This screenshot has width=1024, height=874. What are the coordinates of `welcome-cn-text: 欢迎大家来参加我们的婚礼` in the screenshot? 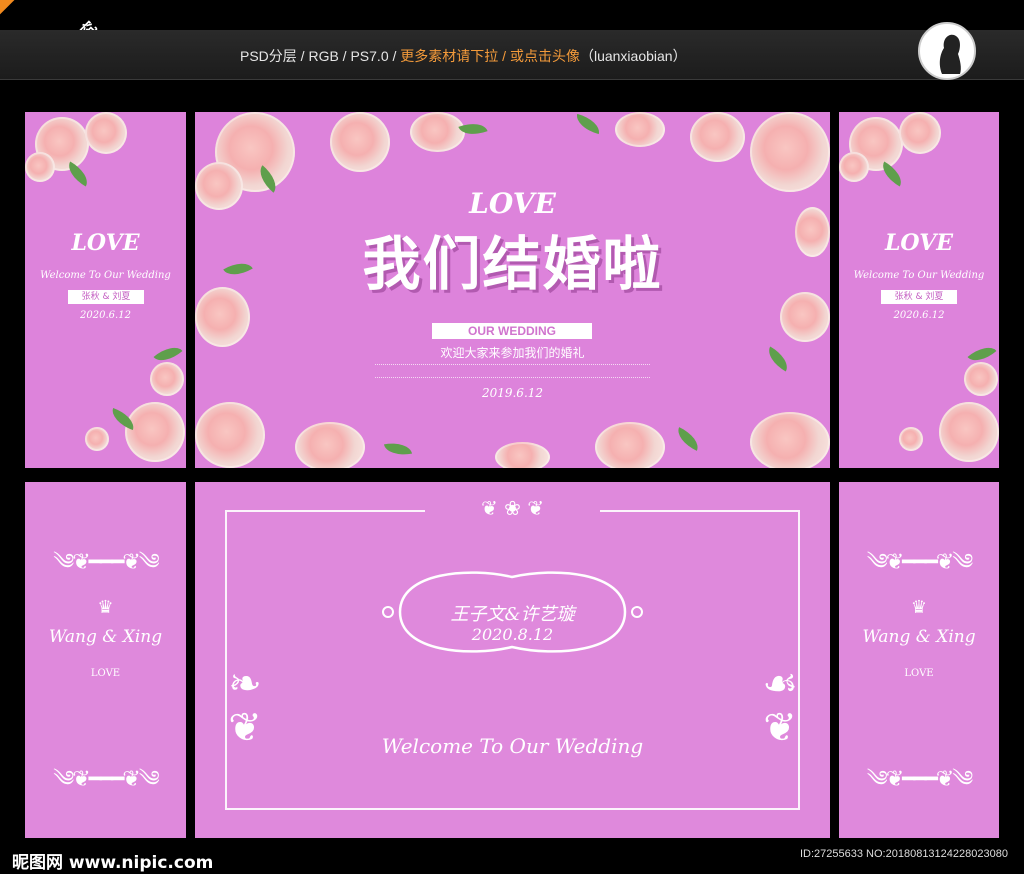 It's located at (512, 353).